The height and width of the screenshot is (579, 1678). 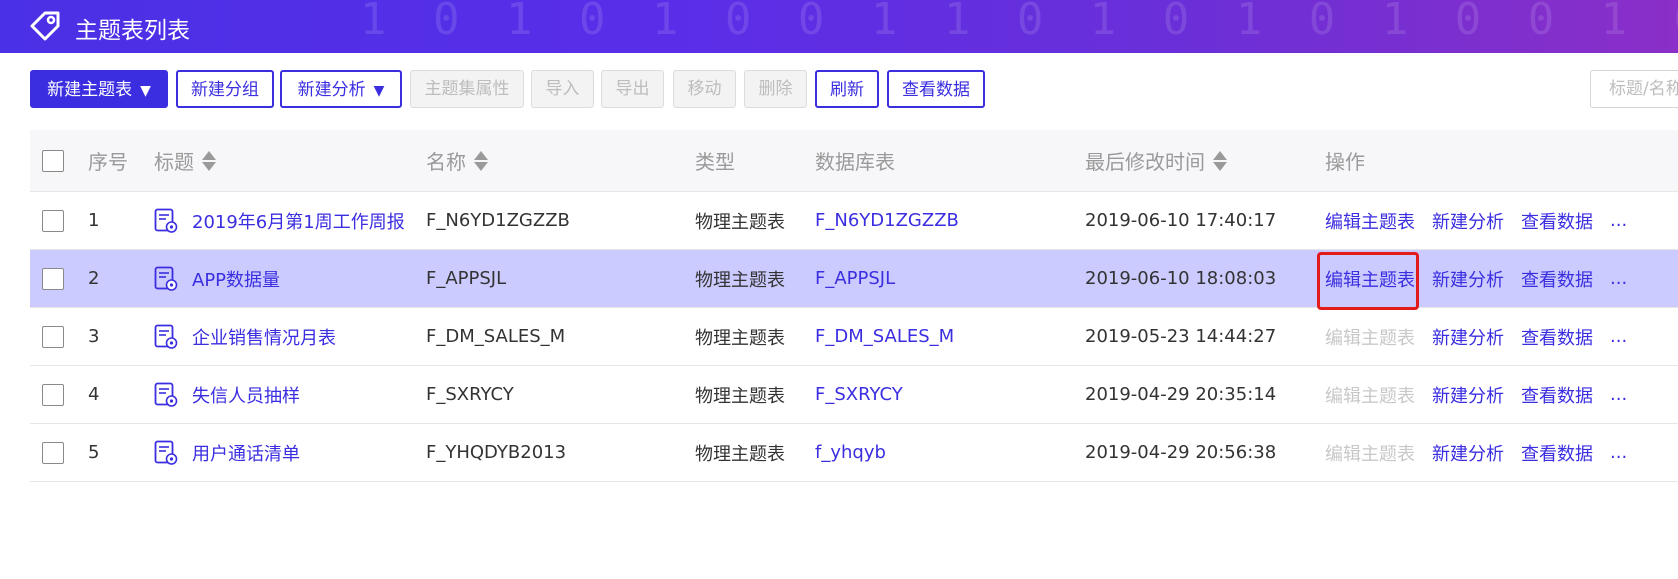 What do you see at coordinates (1145, 162) in the screenshot?
I see `column-header-modified-label: 最后修改时间` at bounding box center [1145, 162].